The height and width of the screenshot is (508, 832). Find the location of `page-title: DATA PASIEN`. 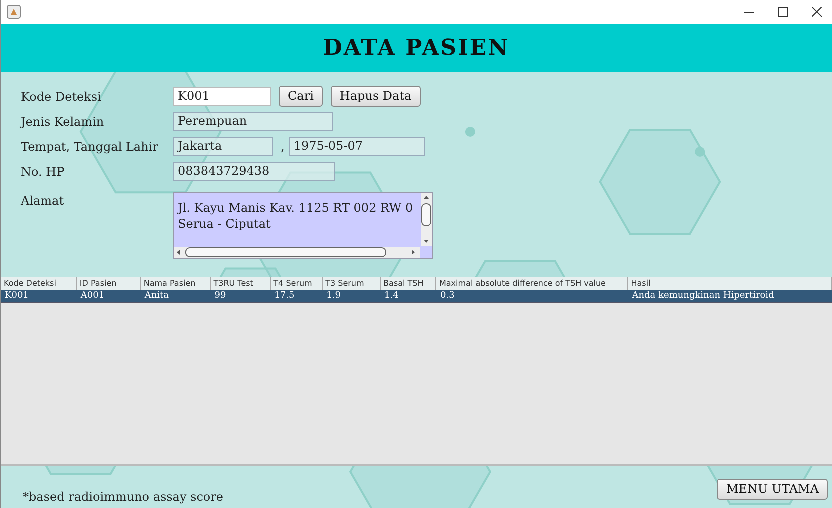

page-title: DATA PASIEN is located at coordinates (416, 48).